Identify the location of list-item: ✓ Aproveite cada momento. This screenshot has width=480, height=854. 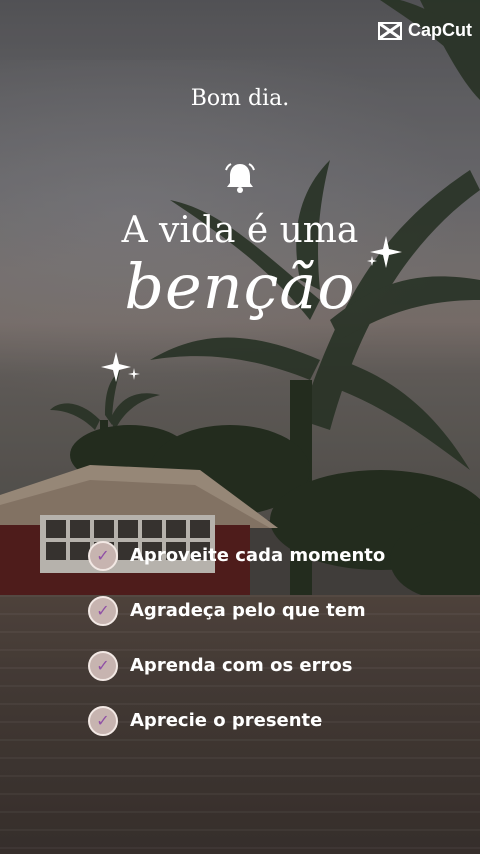
(236, 555).